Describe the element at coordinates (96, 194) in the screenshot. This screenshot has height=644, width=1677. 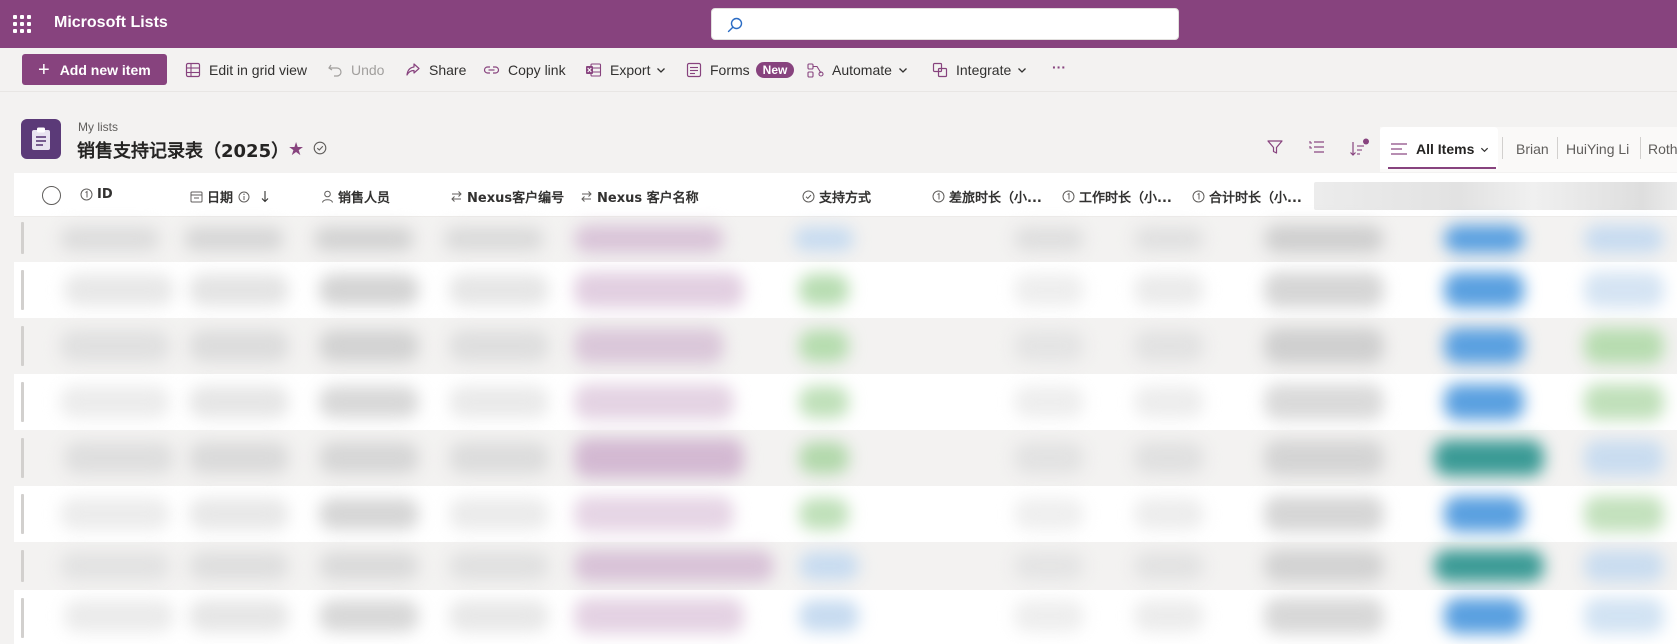
I see `column-header-id: ID` at that location.